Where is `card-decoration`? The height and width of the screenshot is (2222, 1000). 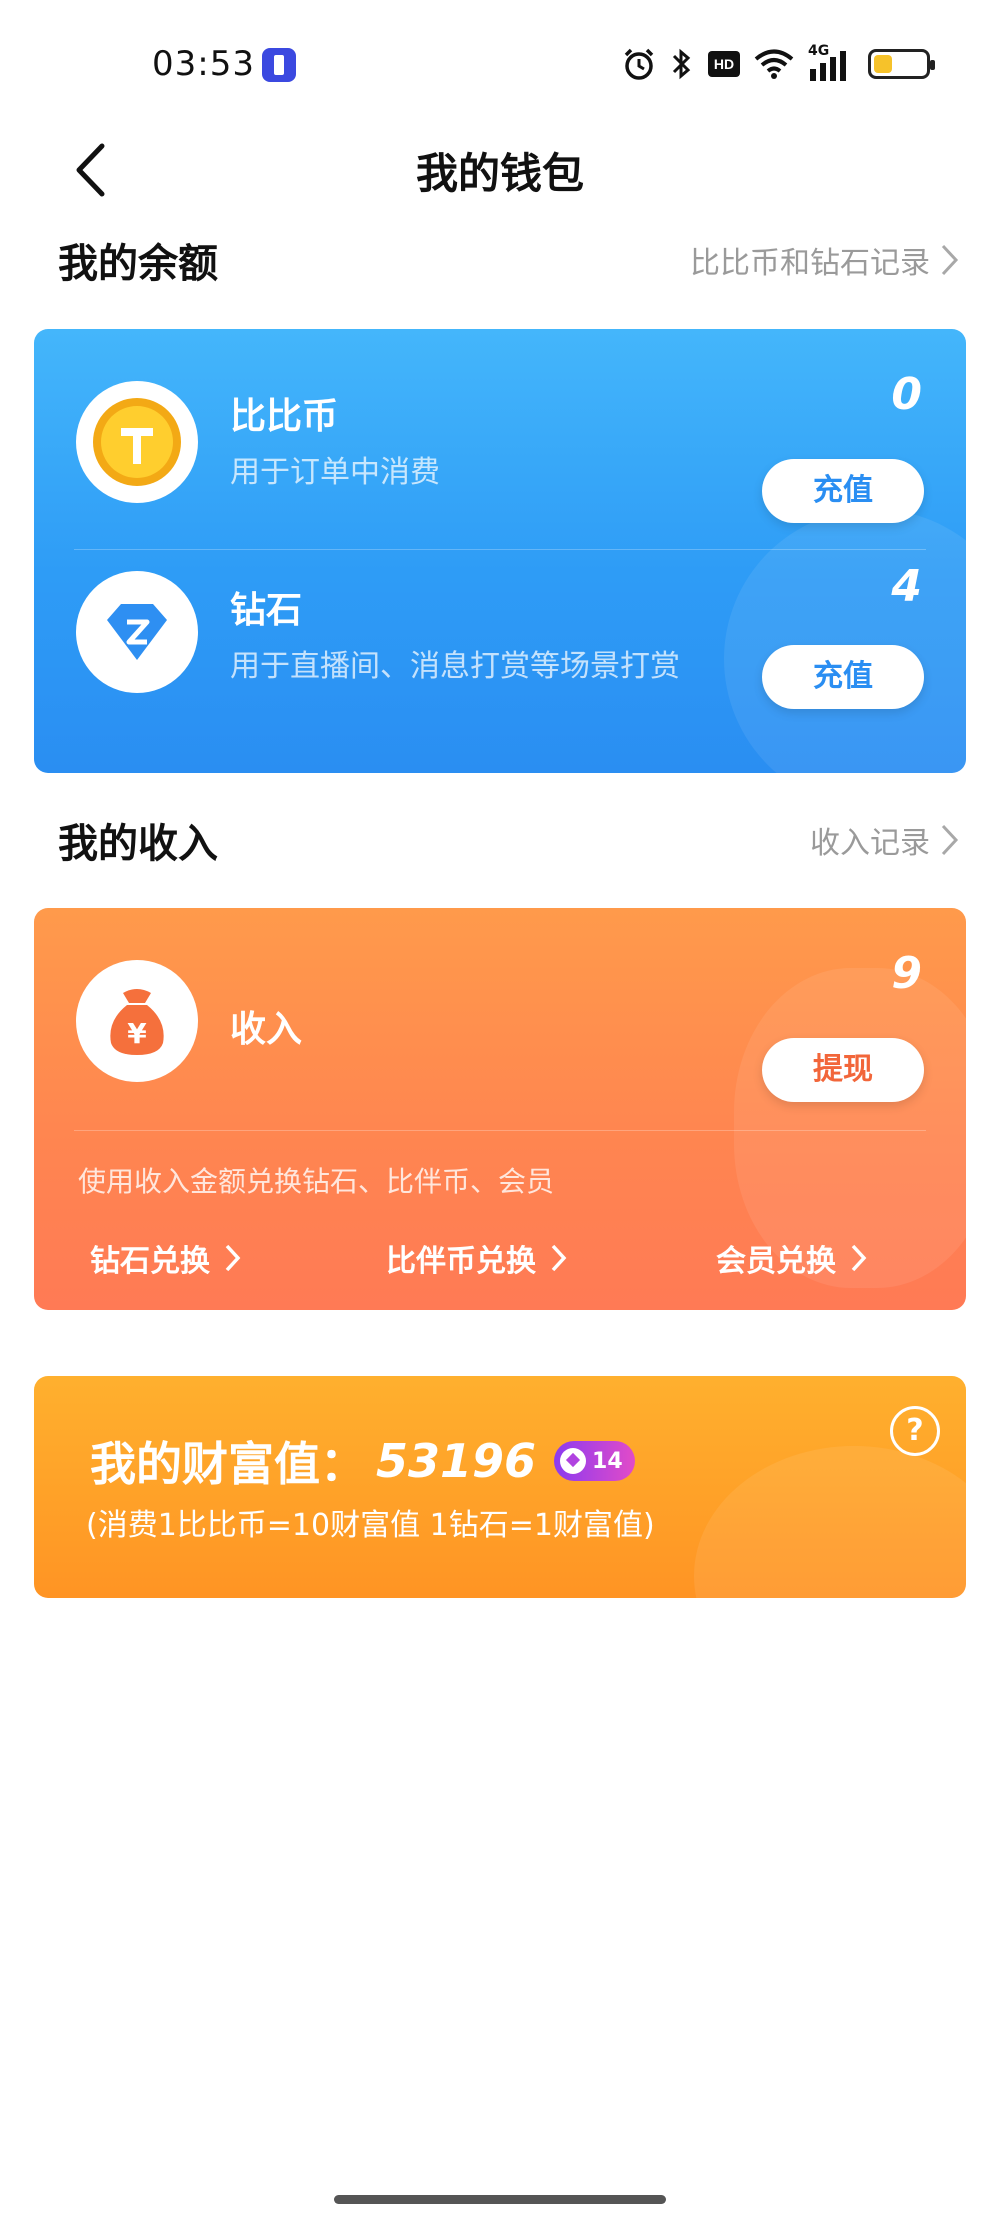 card-decoration is located at coordinates (830, 1522).